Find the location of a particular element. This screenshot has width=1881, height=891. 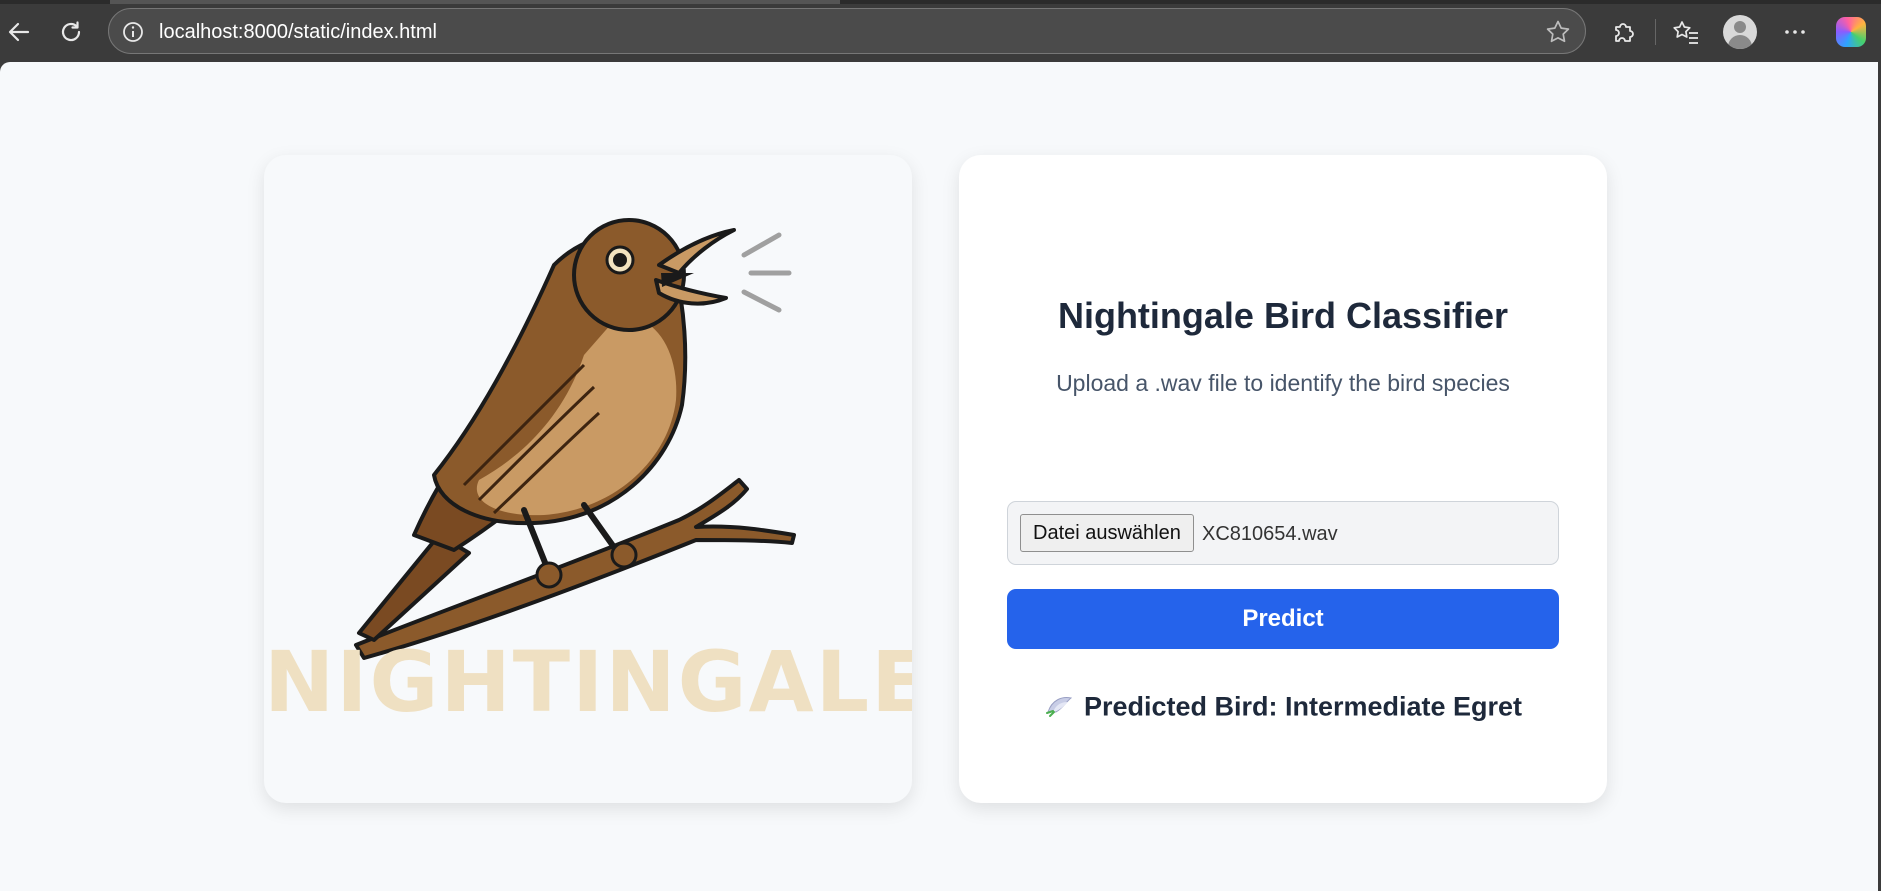

back-button is located at coordinates (19, 32).